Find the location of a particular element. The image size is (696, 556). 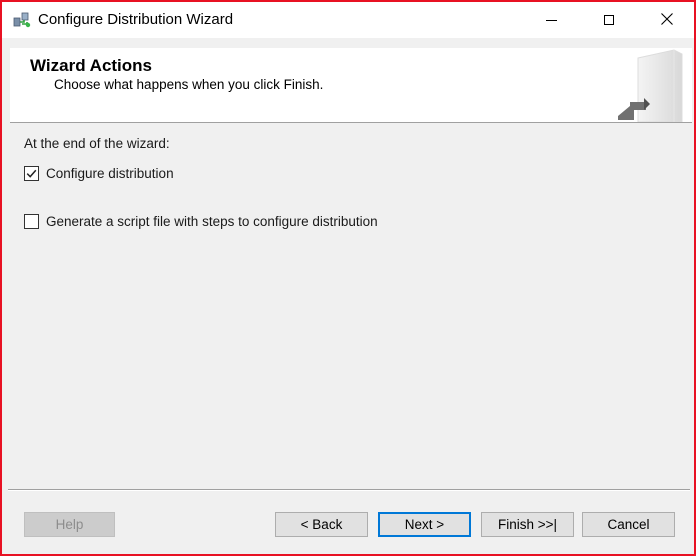

maximize-button is located at coordinates (609, 20).